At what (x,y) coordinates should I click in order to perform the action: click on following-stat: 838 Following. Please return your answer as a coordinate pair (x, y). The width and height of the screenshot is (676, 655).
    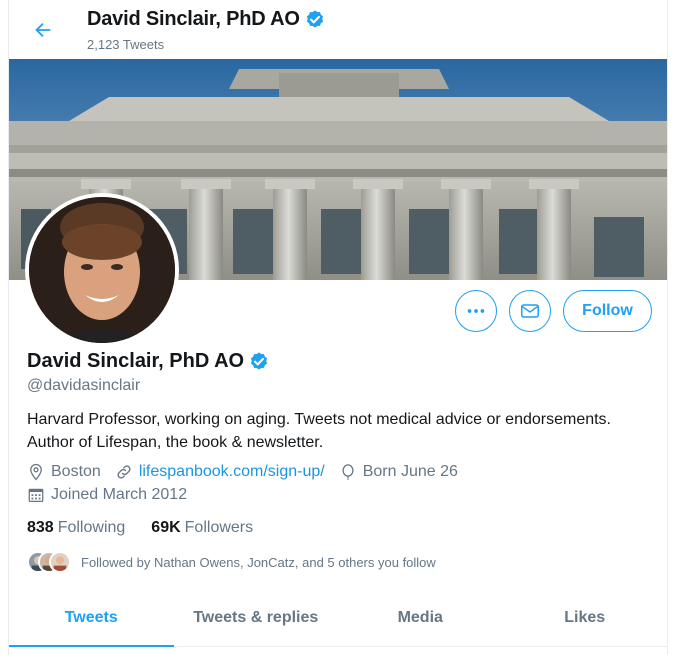
    Looking at the image, I should click on (76, 528).